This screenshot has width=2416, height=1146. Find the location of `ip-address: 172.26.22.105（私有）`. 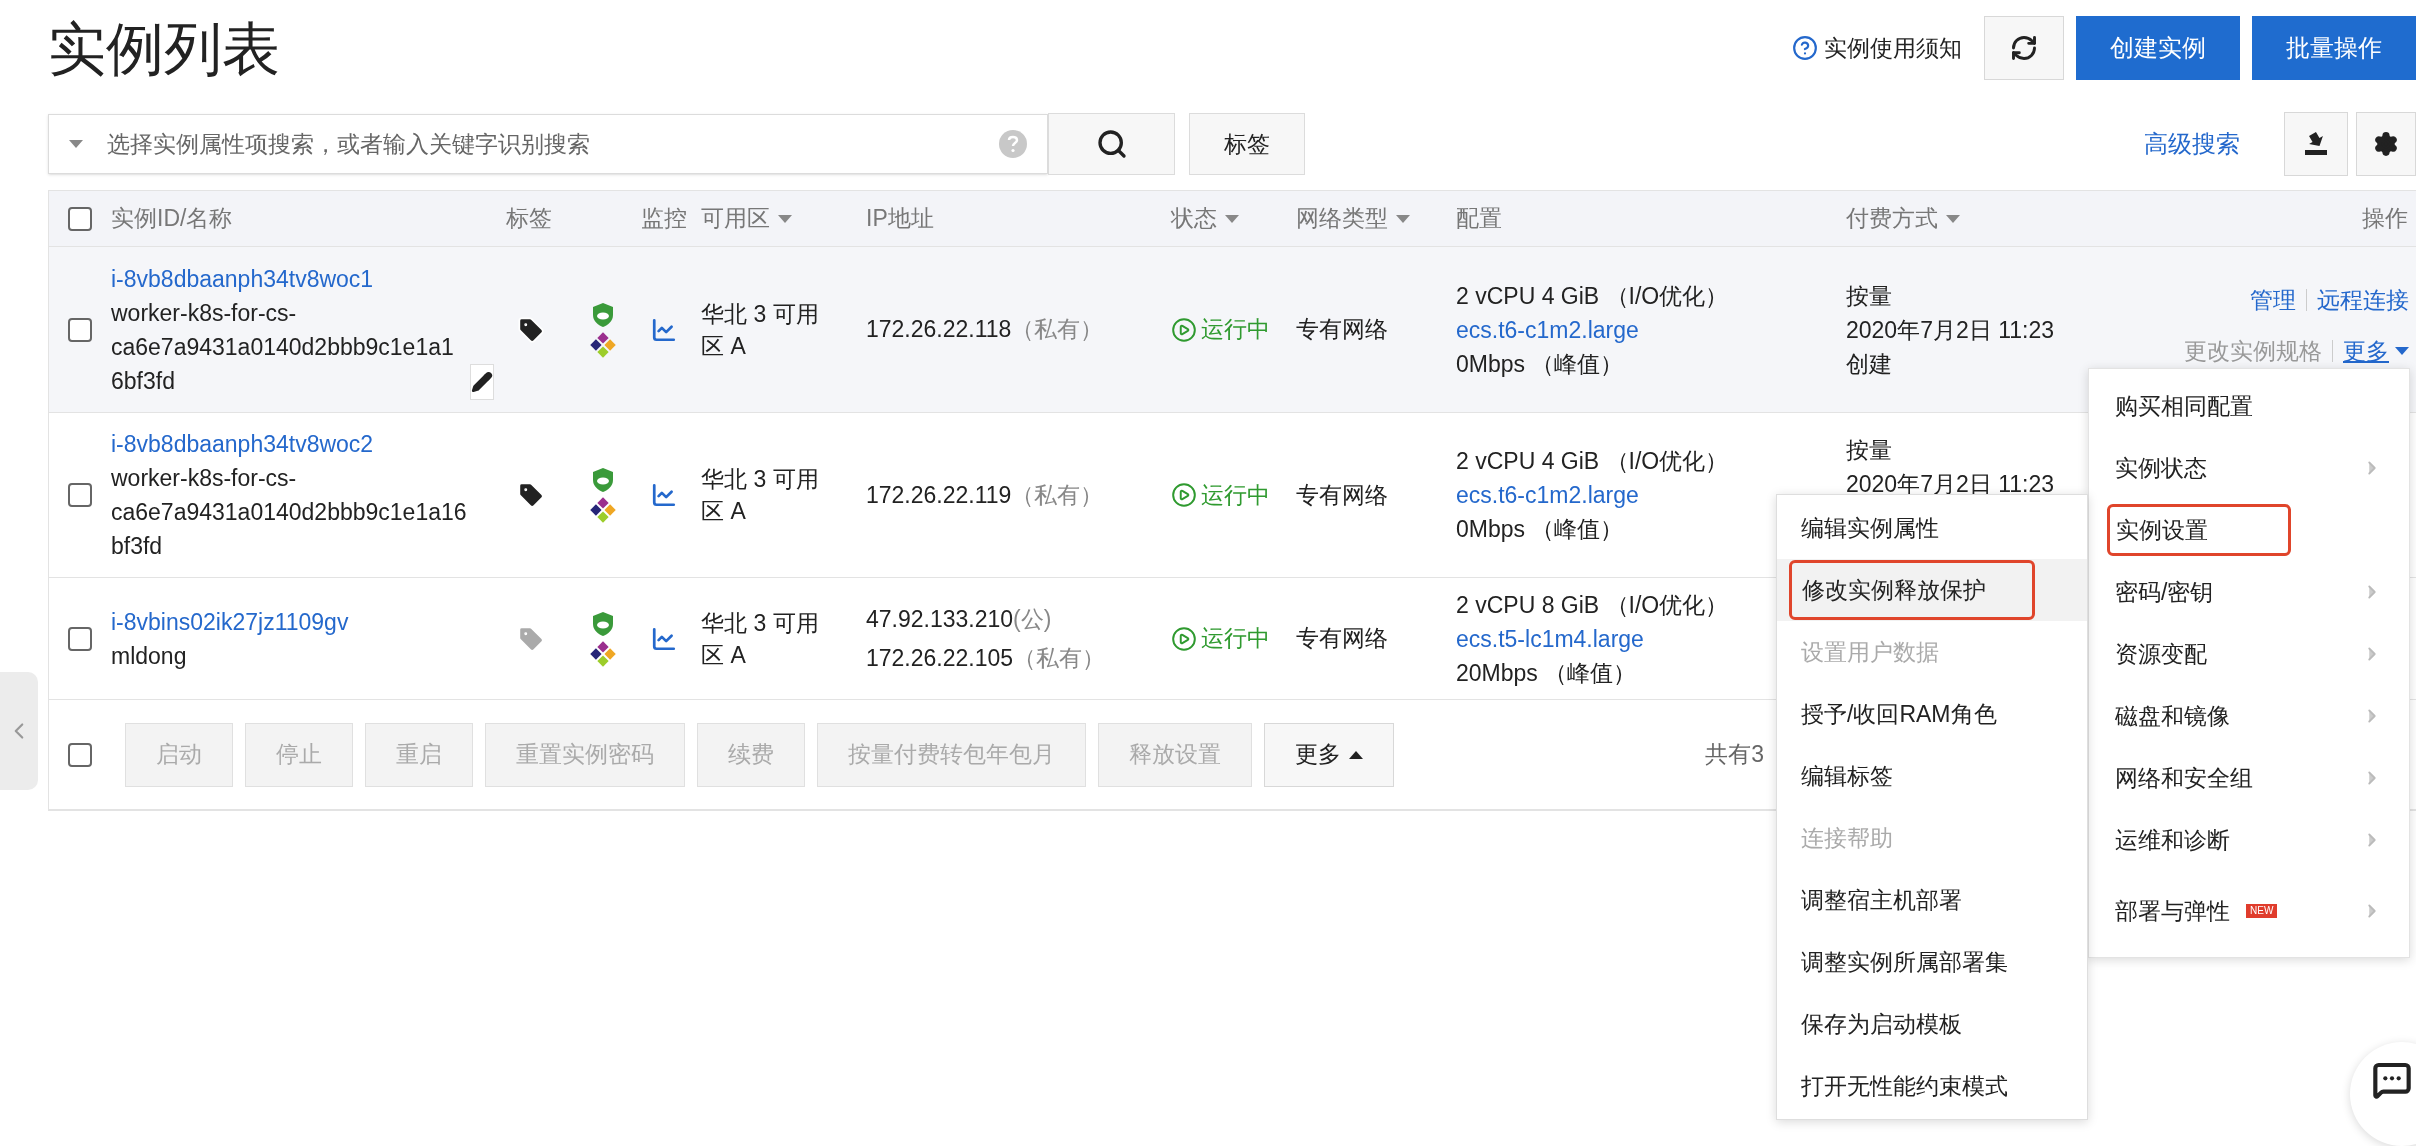

ip-address: 172.26.22.105（私有） is located at coordinates (986, 658).